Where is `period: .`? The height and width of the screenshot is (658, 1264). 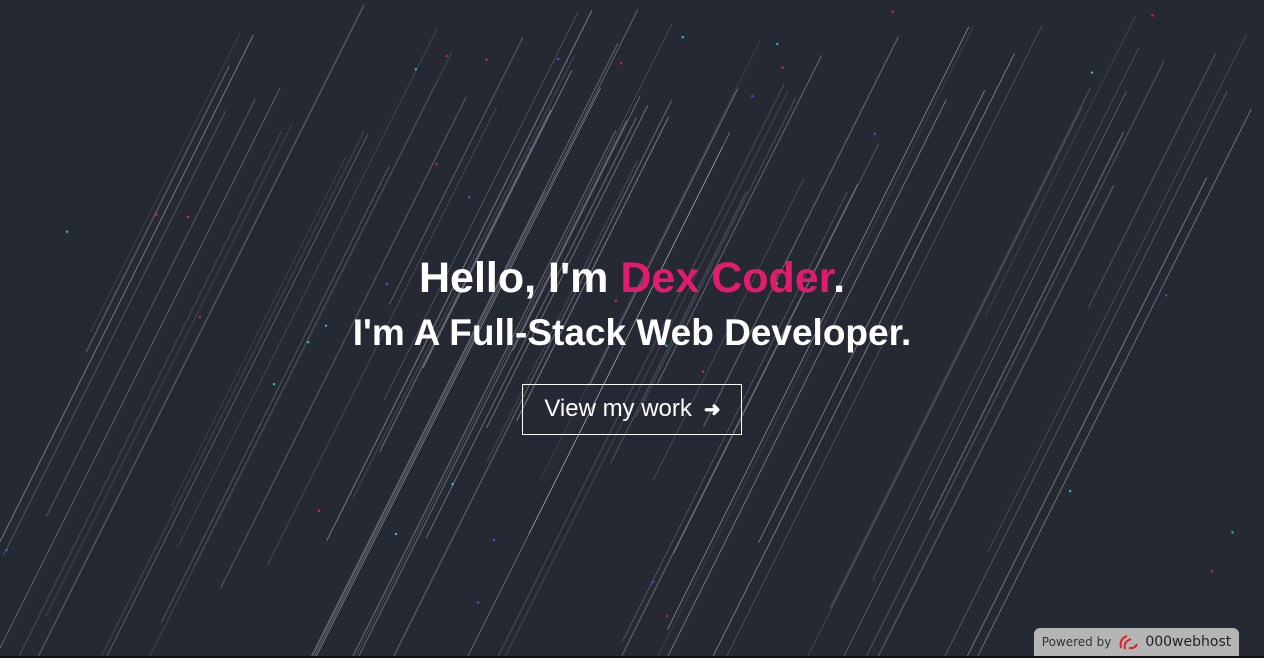 period: . is located at coordinates (839, 278).